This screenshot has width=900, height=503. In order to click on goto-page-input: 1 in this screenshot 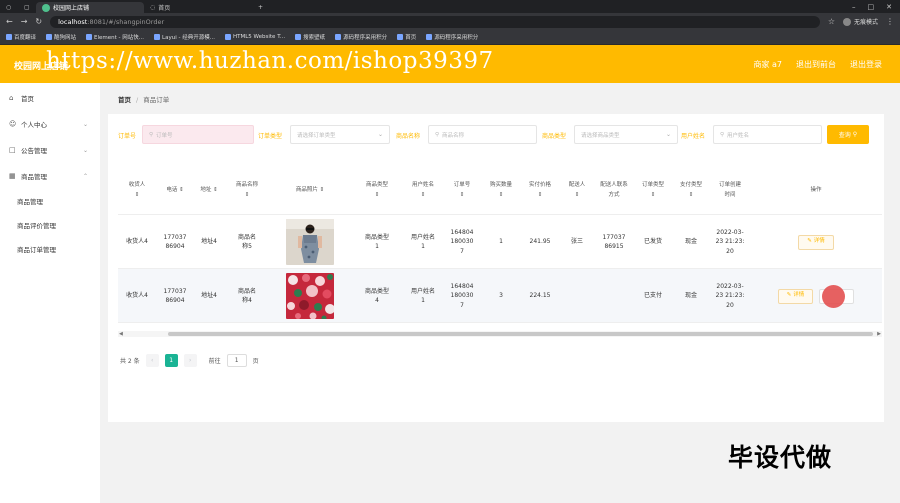, I will do `click(236, 360)`.